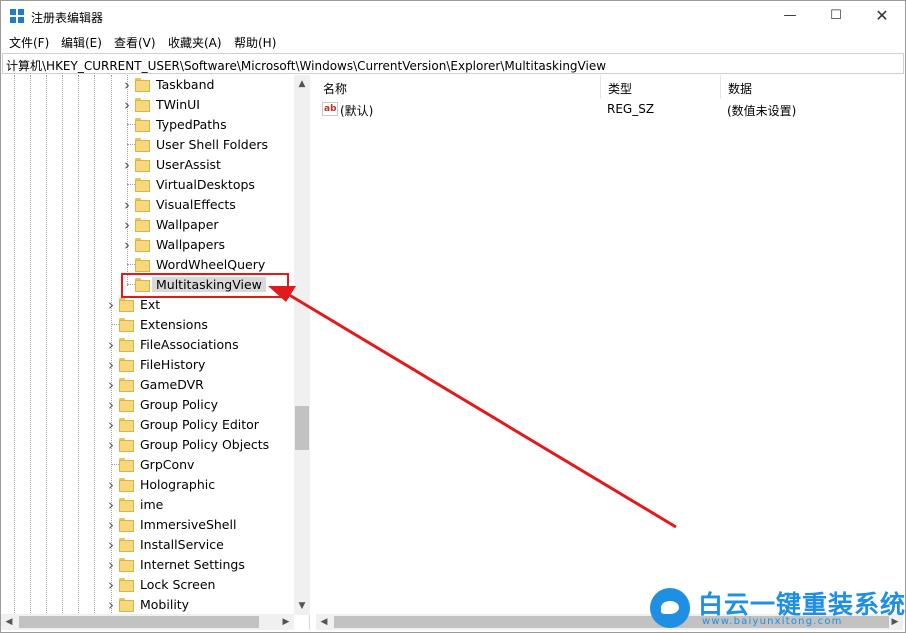 The image size is (906, 633). I want to click on tree-item-wallpapers: › Wallpapers, so click(148, 245).